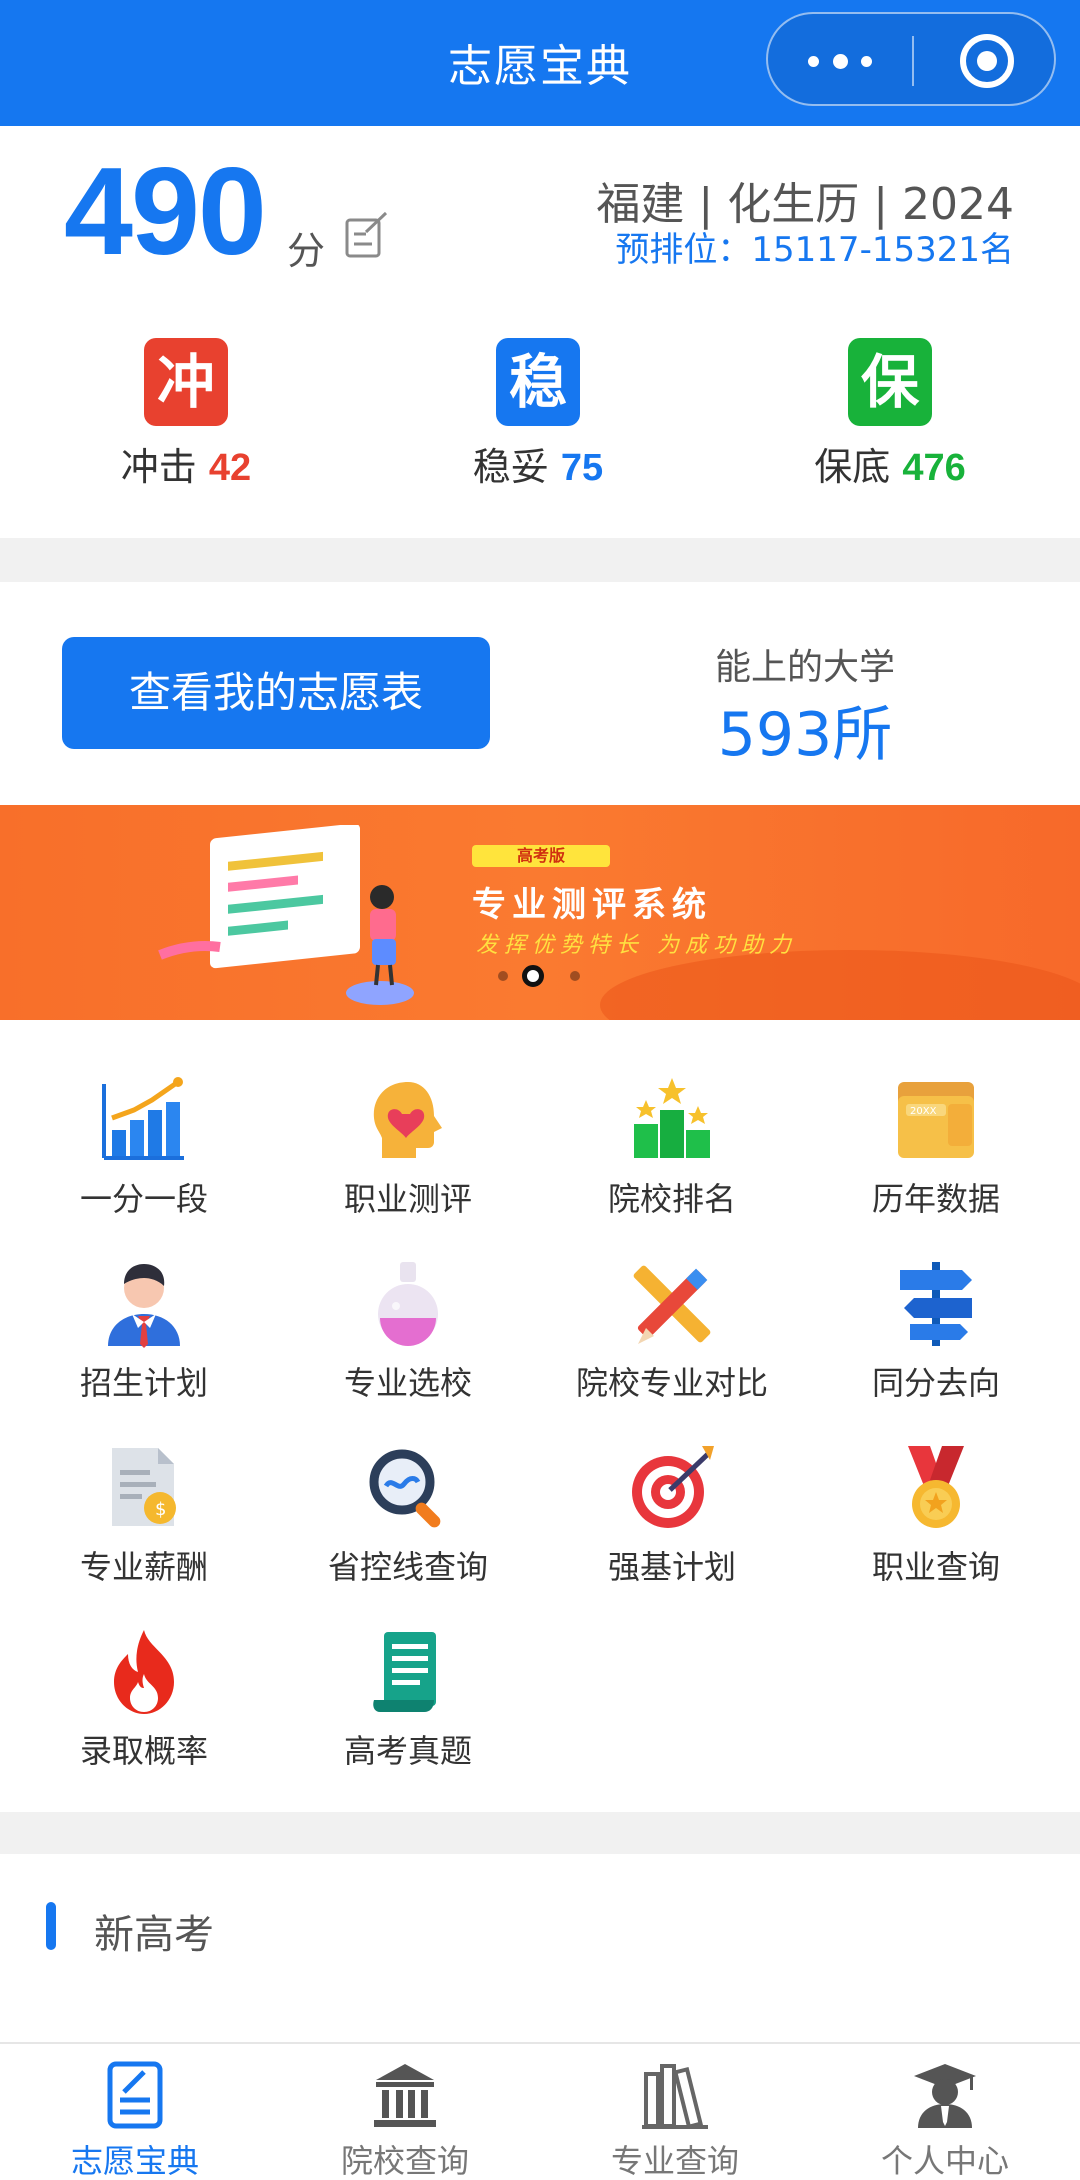  I want to click on tool-item: 强基计划, so click(672, 1517).